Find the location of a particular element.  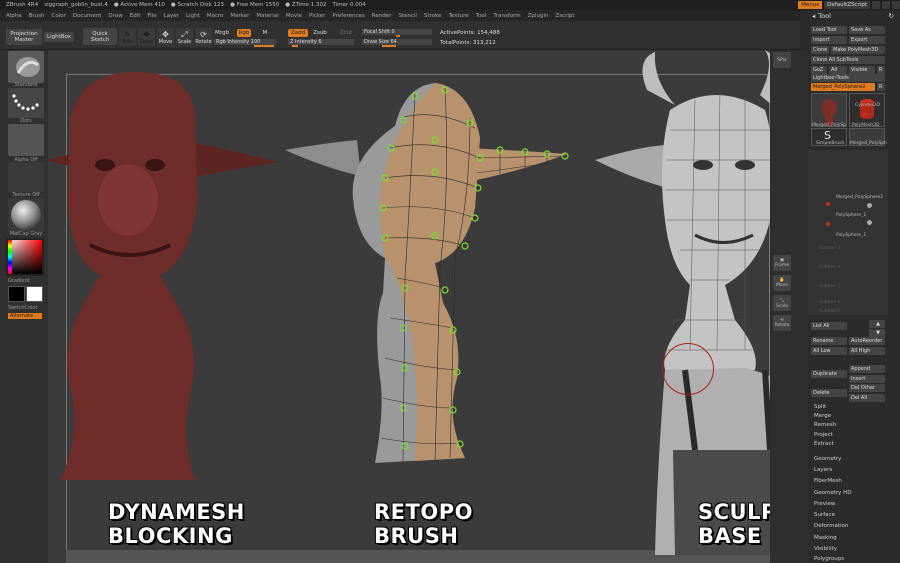

load-tool-button: Load Tool is located at coordinates (829, 30).